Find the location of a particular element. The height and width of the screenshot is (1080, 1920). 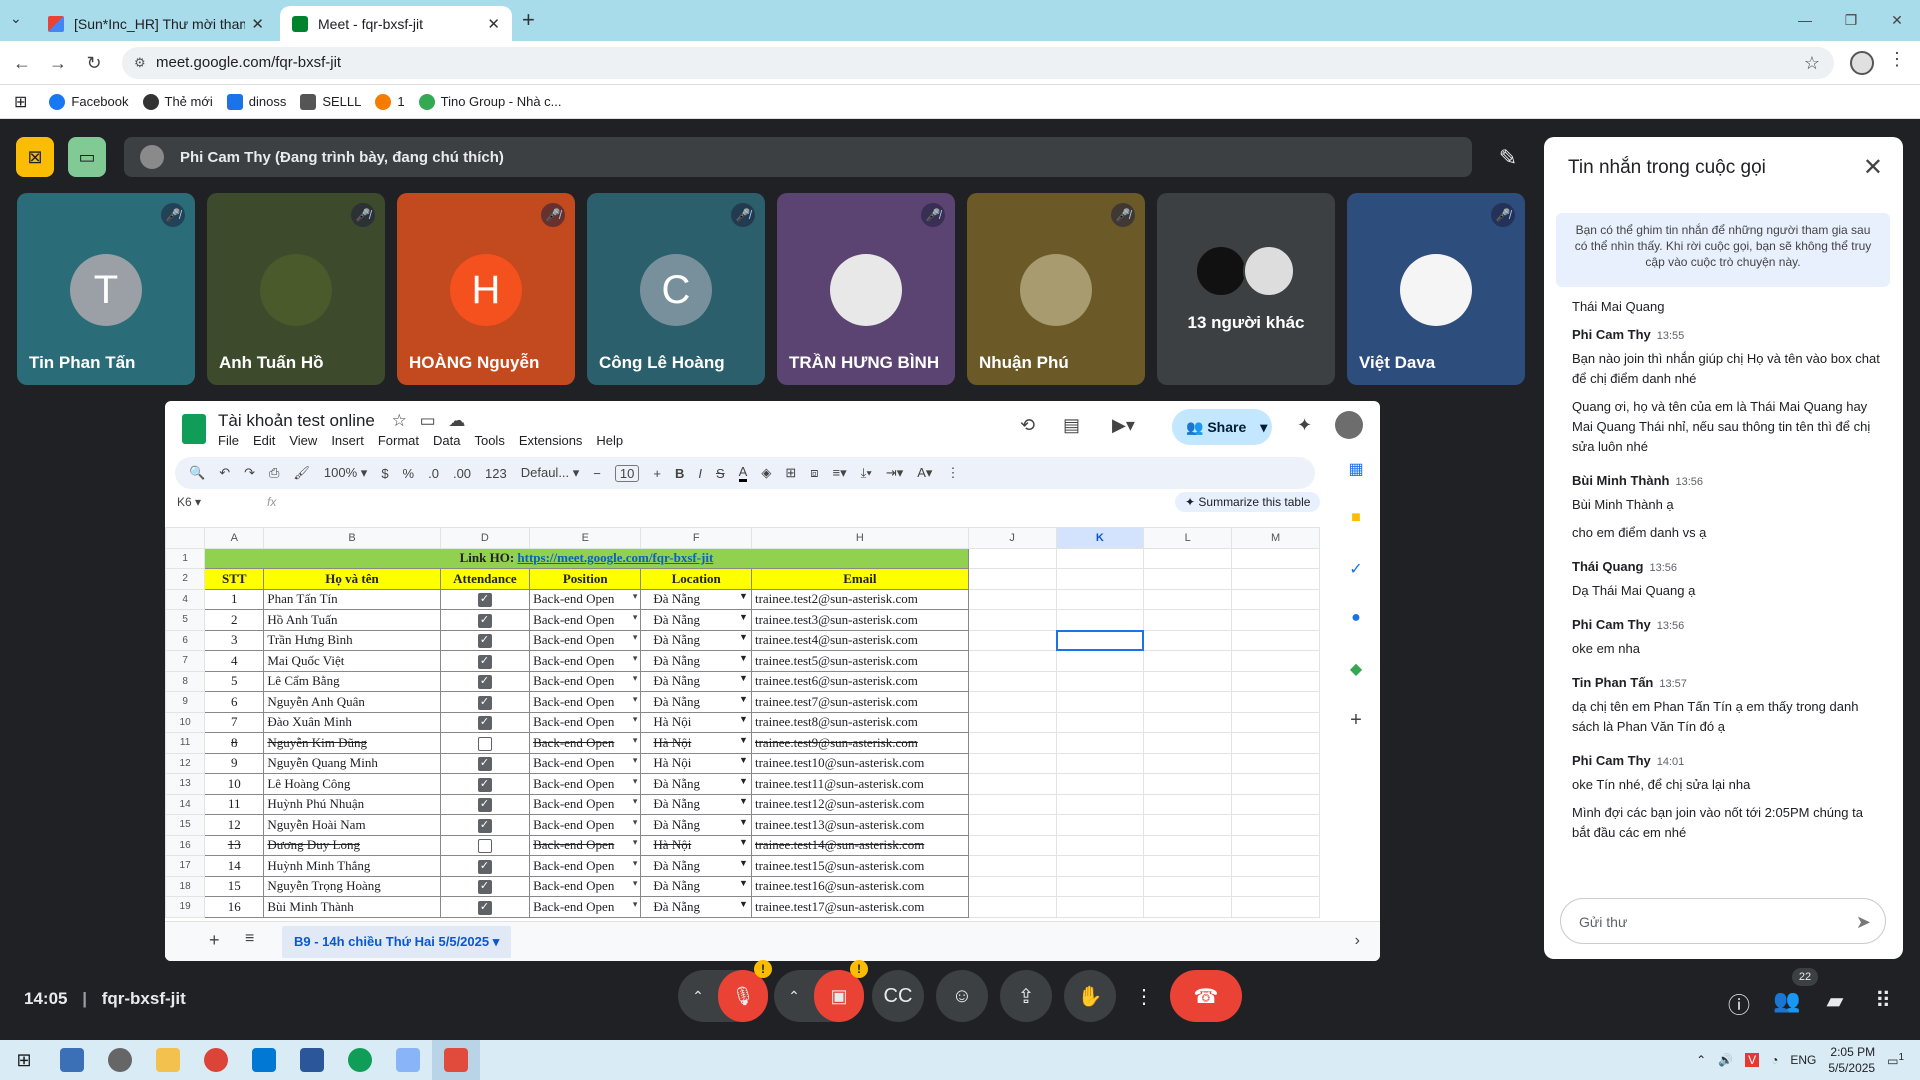

stt-cell: 3 is located at coordinates (234, 640).